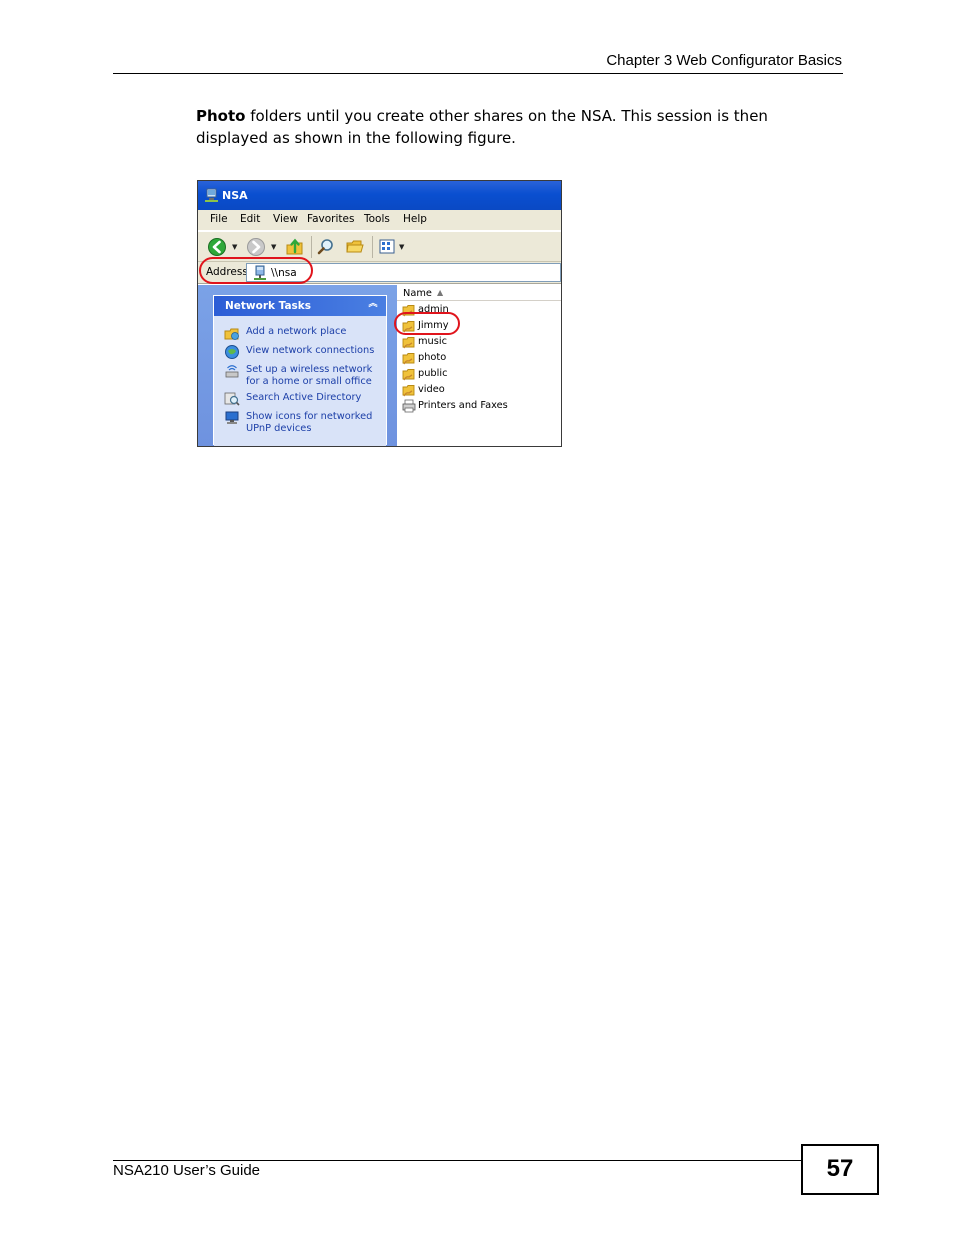 This screenshot has width=954, height=1235. Describe the element at coordinates (309, 422) in the screenshot. I see `task-label: Show icons for networked UPnP devices` at that location.